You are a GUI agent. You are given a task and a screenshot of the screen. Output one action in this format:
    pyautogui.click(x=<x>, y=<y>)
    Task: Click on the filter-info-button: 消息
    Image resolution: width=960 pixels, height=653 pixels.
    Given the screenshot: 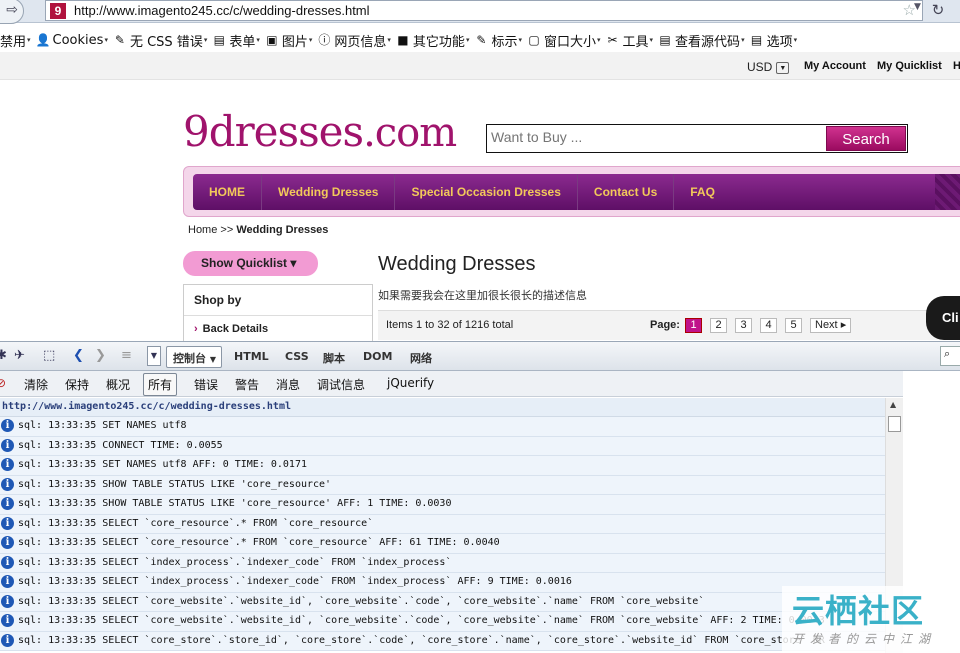 What is the action you would take?
    pyautogui.click(x=288, y=384)
    